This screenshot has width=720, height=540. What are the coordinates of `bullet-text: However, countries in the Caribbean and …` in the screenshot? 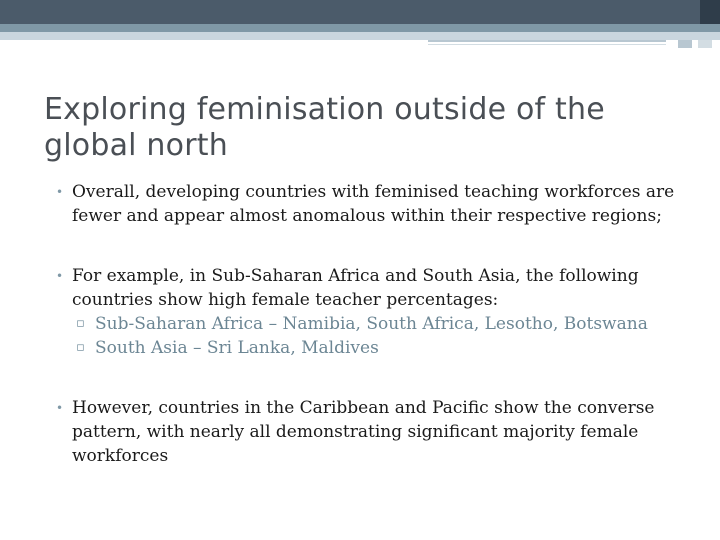 It's located at (363, 432).